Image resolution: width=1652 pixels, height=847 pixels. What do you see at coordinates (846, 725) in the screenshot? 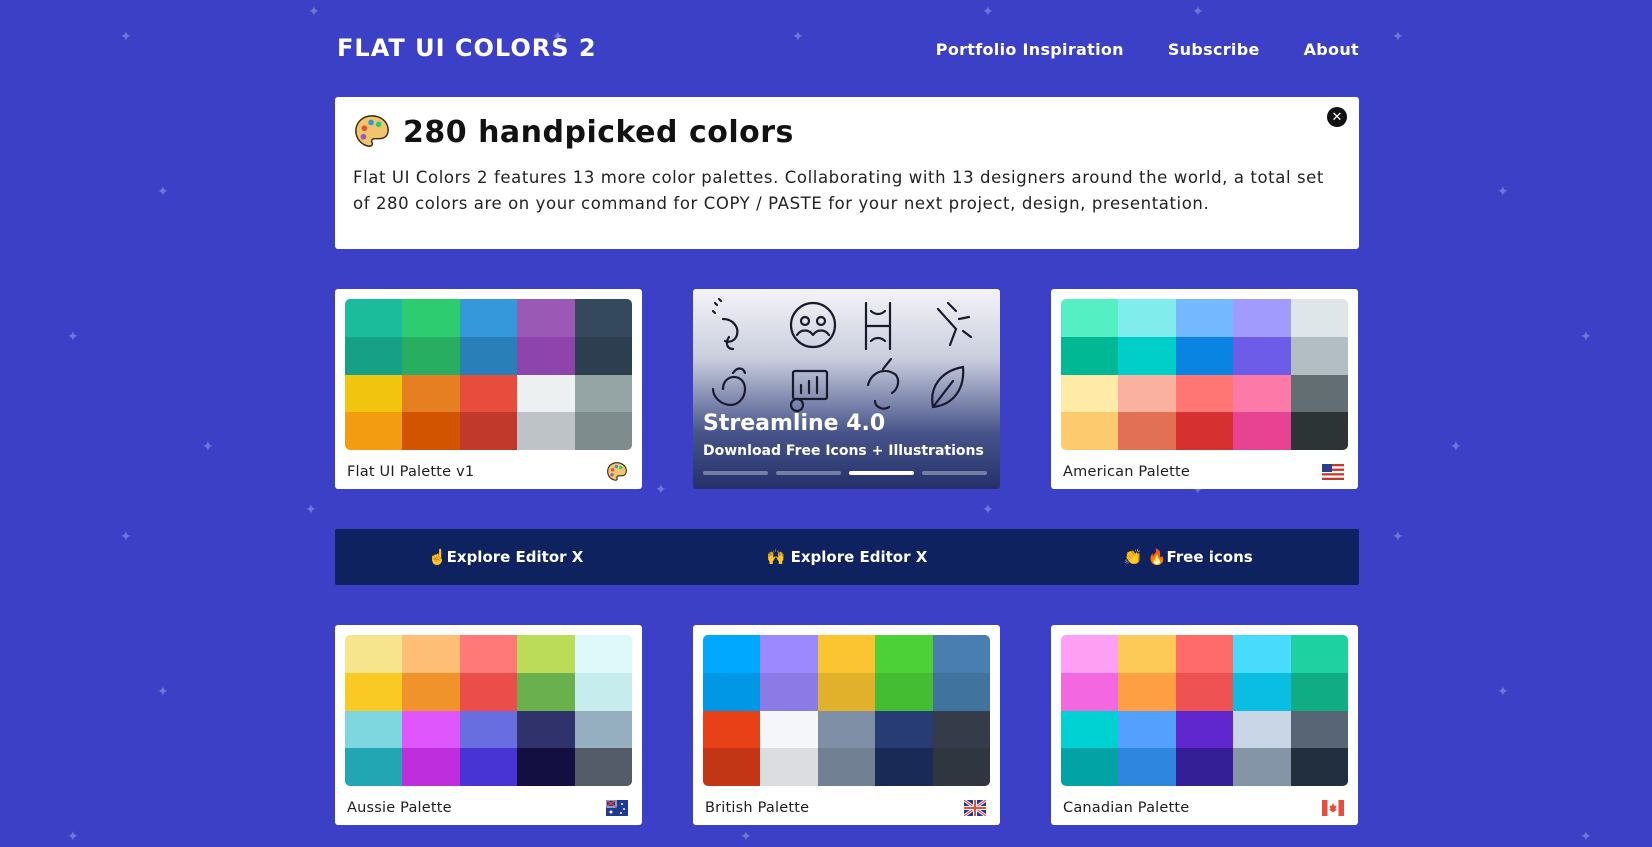
I see `palette-card-british: British Palette` at bounding box center [846, 725].